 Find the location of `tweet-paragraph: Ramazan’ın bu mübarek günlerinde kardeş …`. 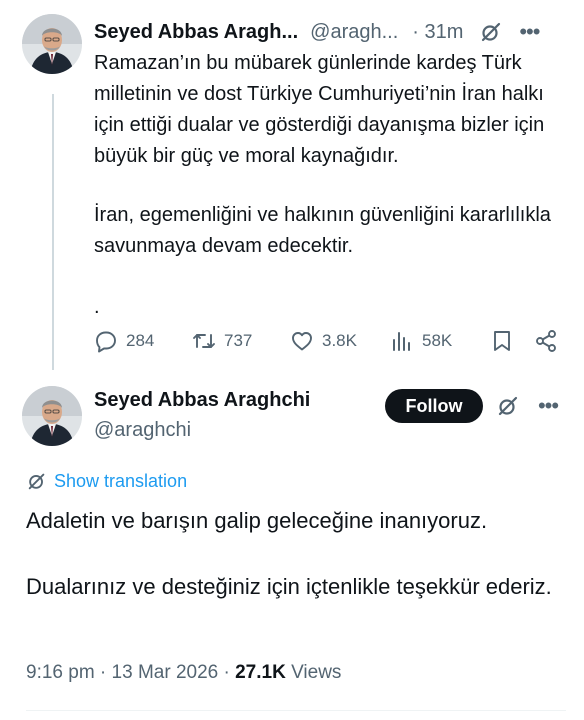

tweet-paragraph: Ramazan’ın bu mübarek günlerinde kardeş … is located at coordinates (319, 109).